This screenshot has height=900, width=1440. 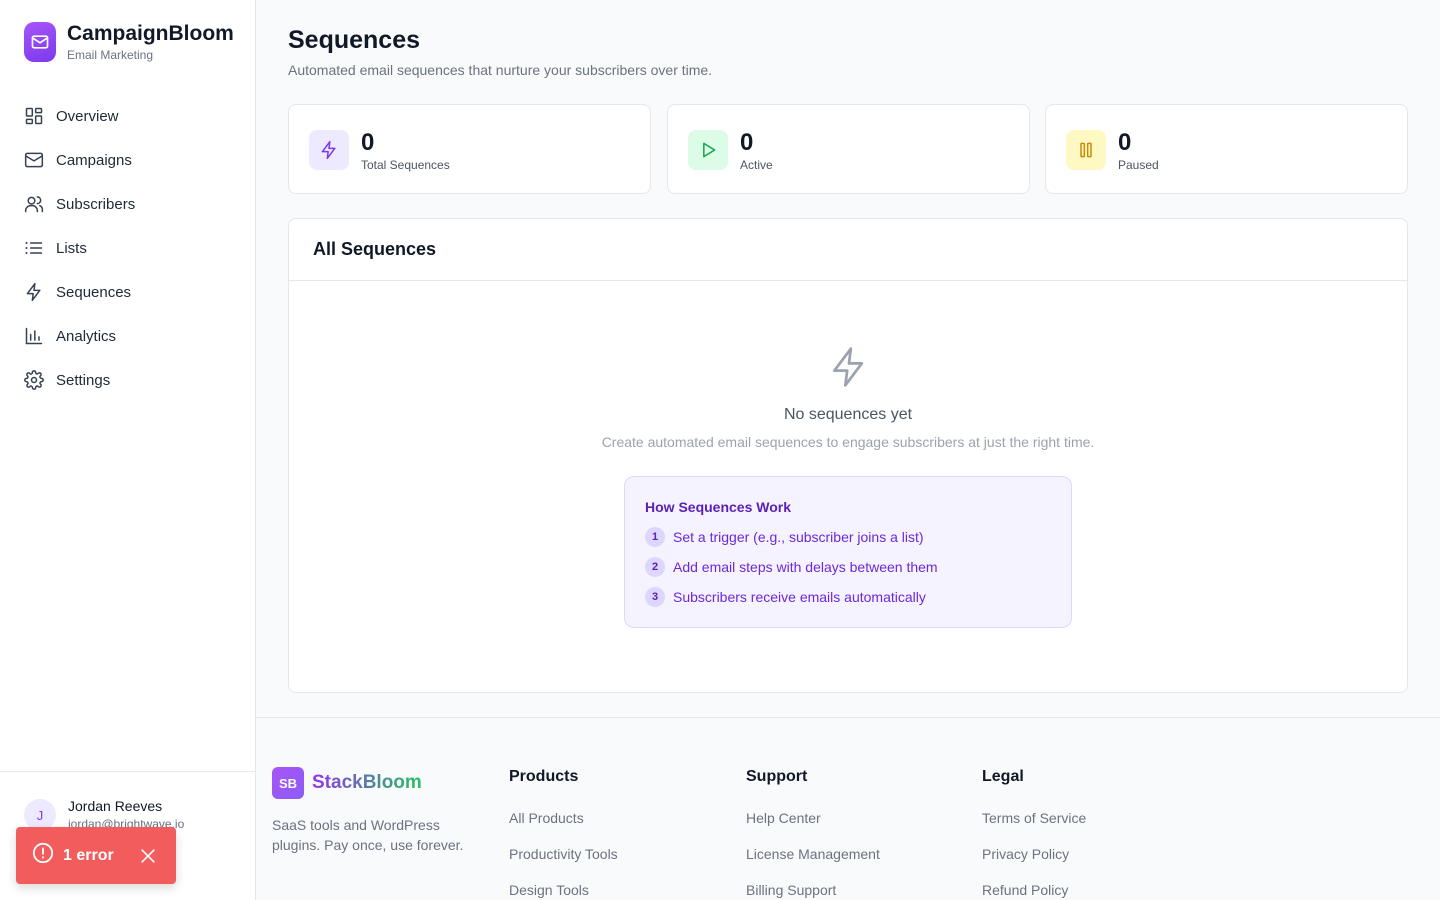 What do you see at coordinates (799, 597) in the screenshot?
I see `step-text: Subscribers receive emails automatically` at bounding box center [799, 597].